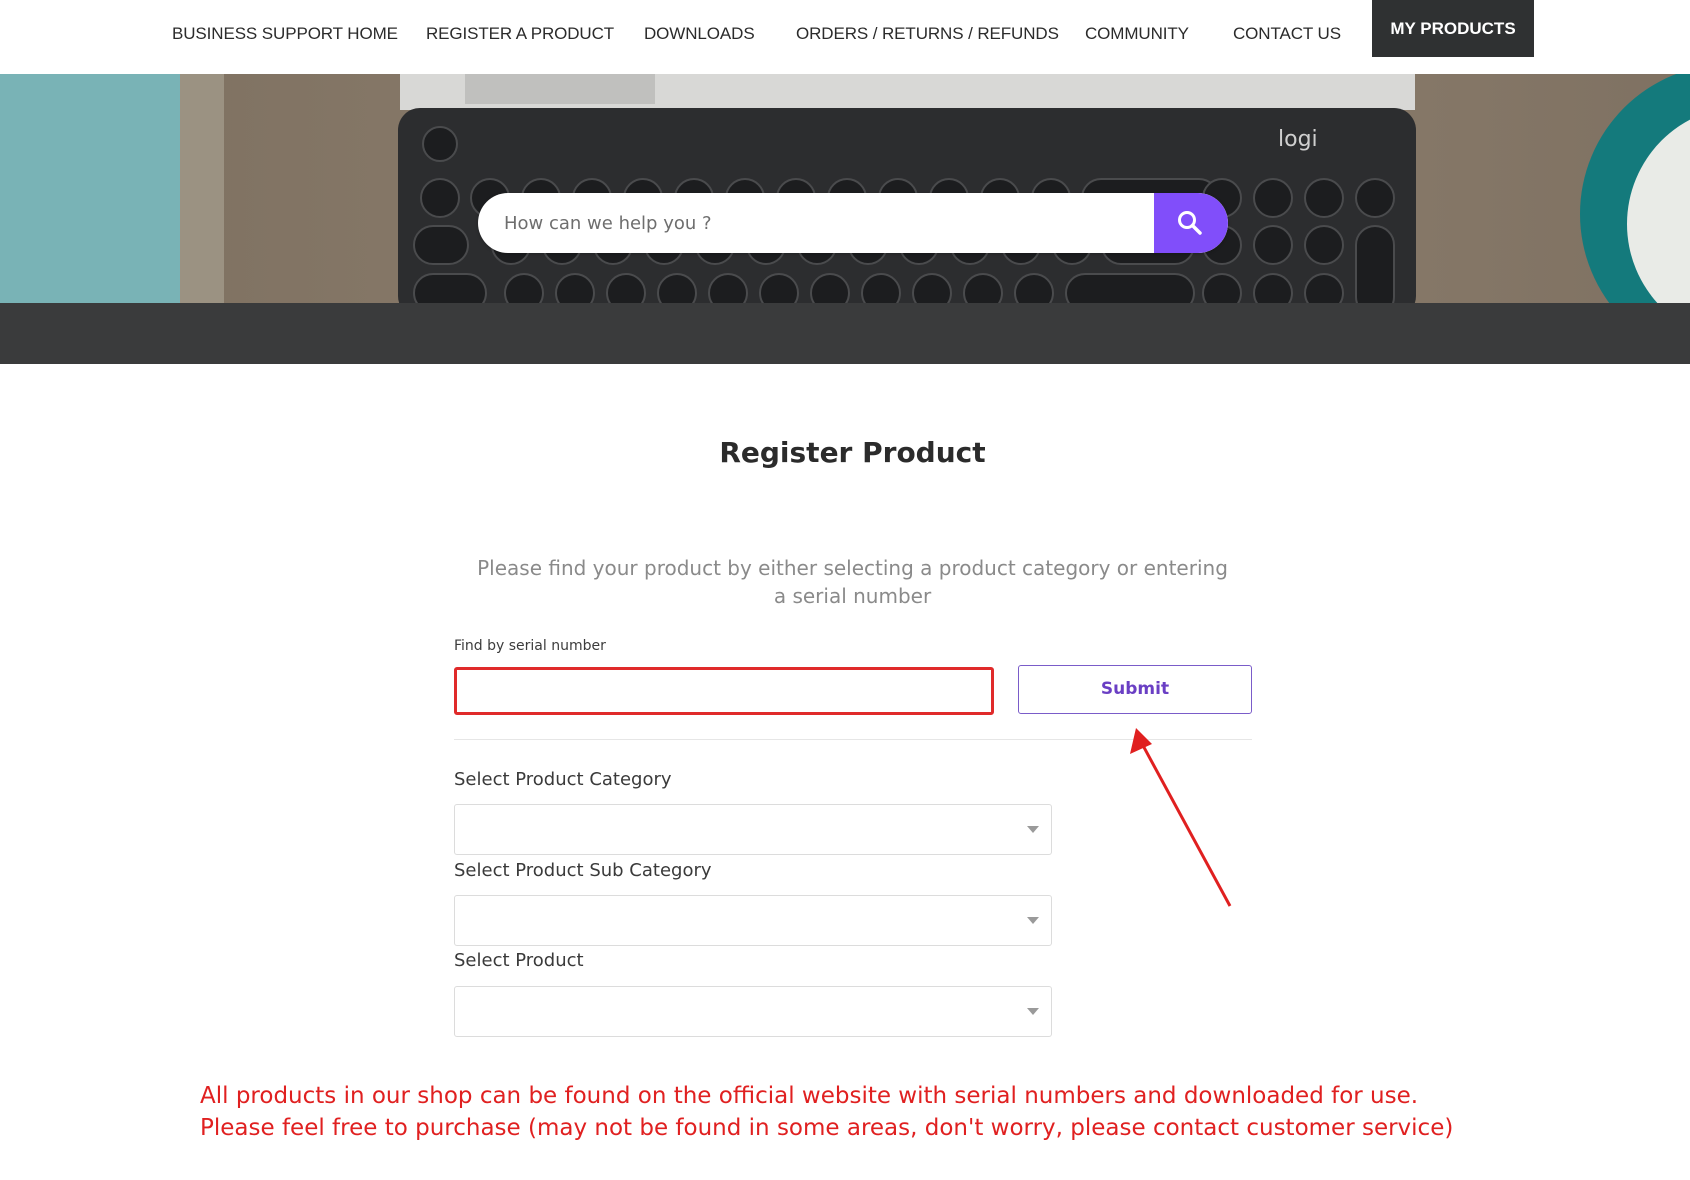  I want to click on annotation-arrow-icon, so click(1181, 817).